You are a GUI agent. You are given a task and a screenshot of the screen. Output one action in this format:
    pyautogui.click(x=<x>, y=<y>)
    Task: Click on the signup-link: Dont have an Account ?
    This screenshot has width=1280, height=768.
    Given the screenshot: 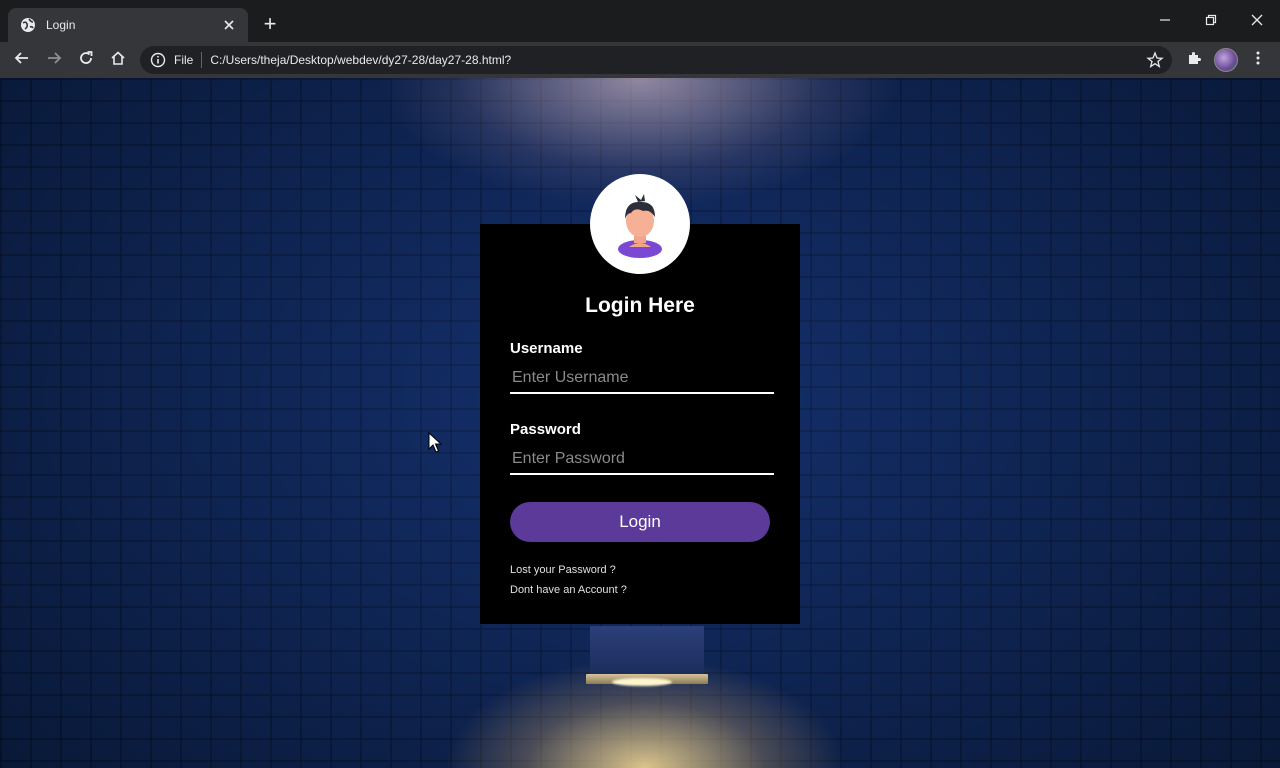 What is the action you would take?
    pyautogui.click(x=568, y=590)
    